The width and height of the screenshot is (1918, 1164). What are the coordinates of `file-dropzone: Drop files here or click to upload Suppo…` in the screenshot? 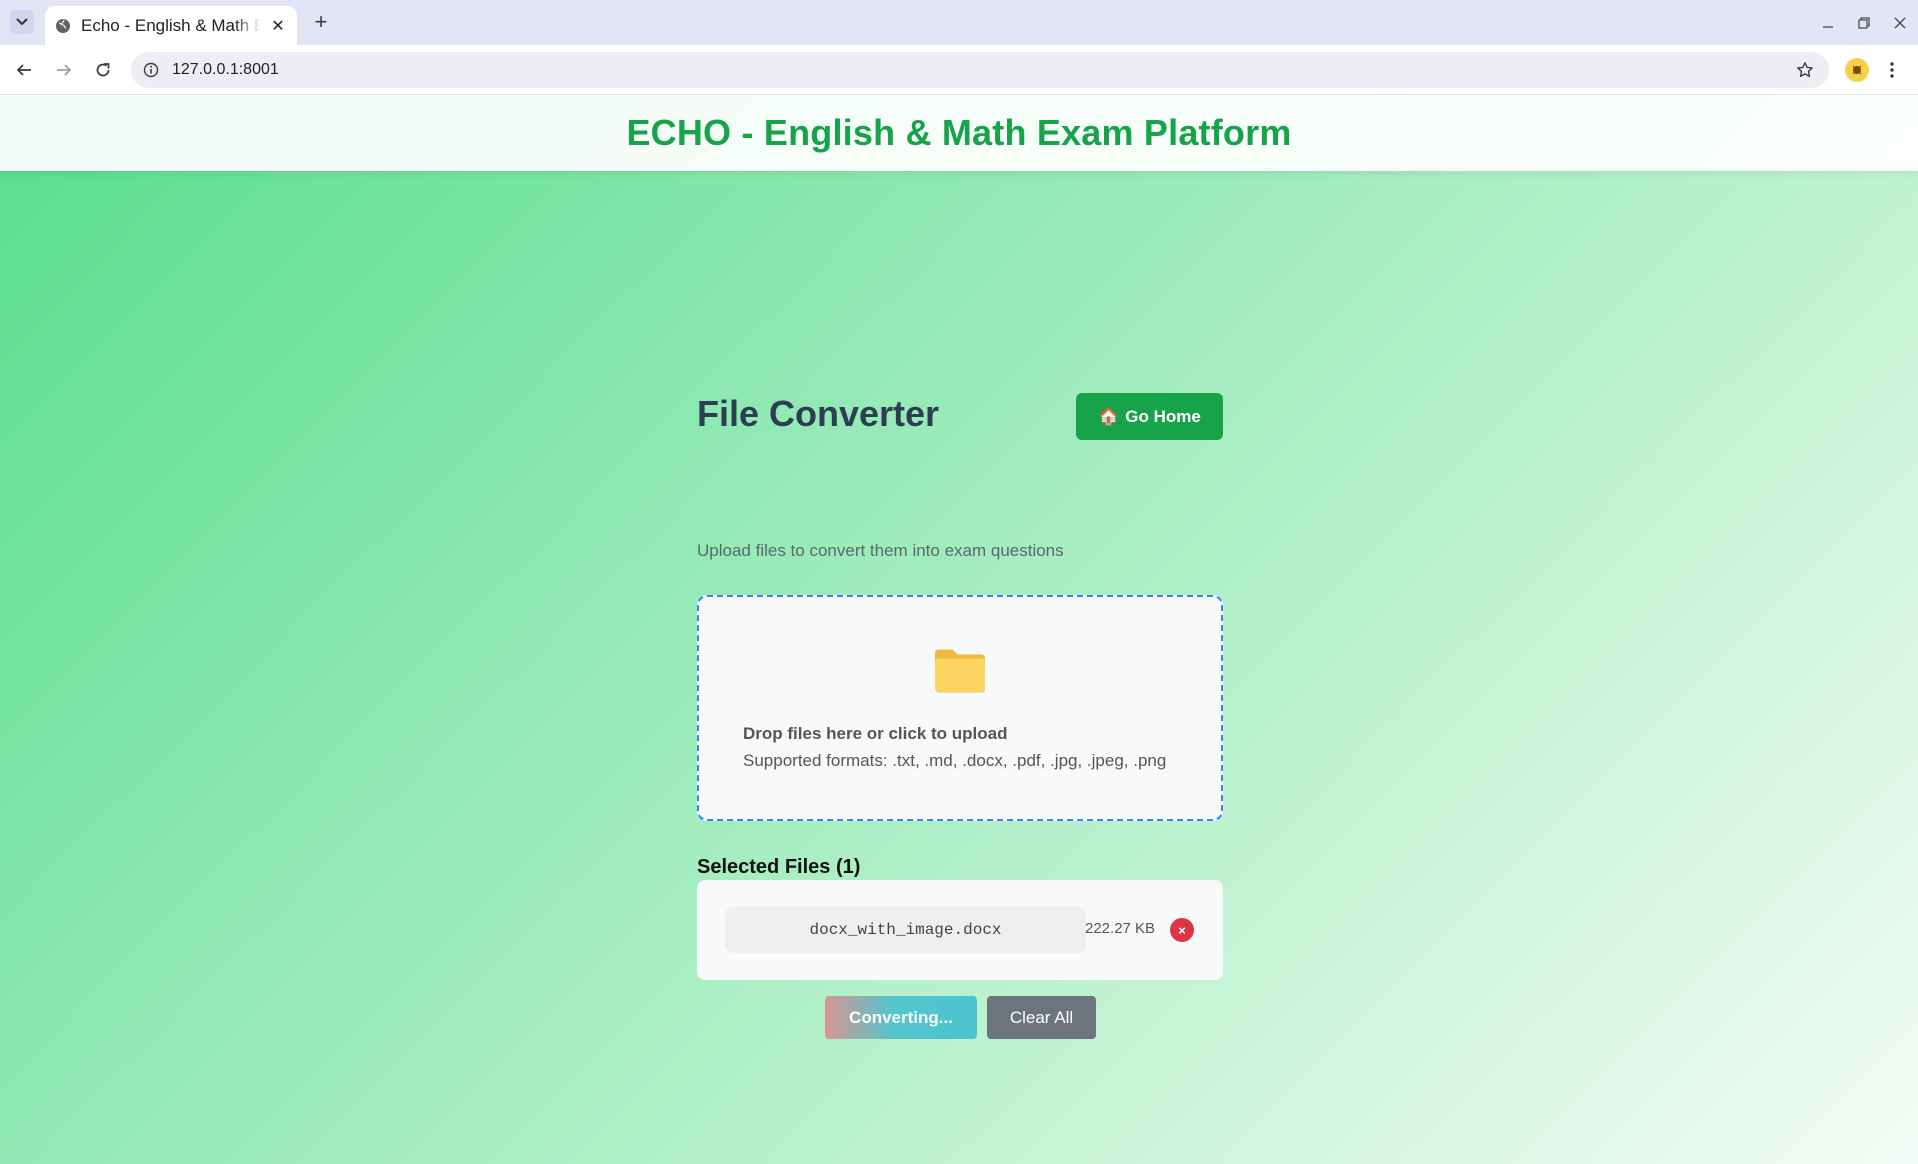 It's located at (960, 708).